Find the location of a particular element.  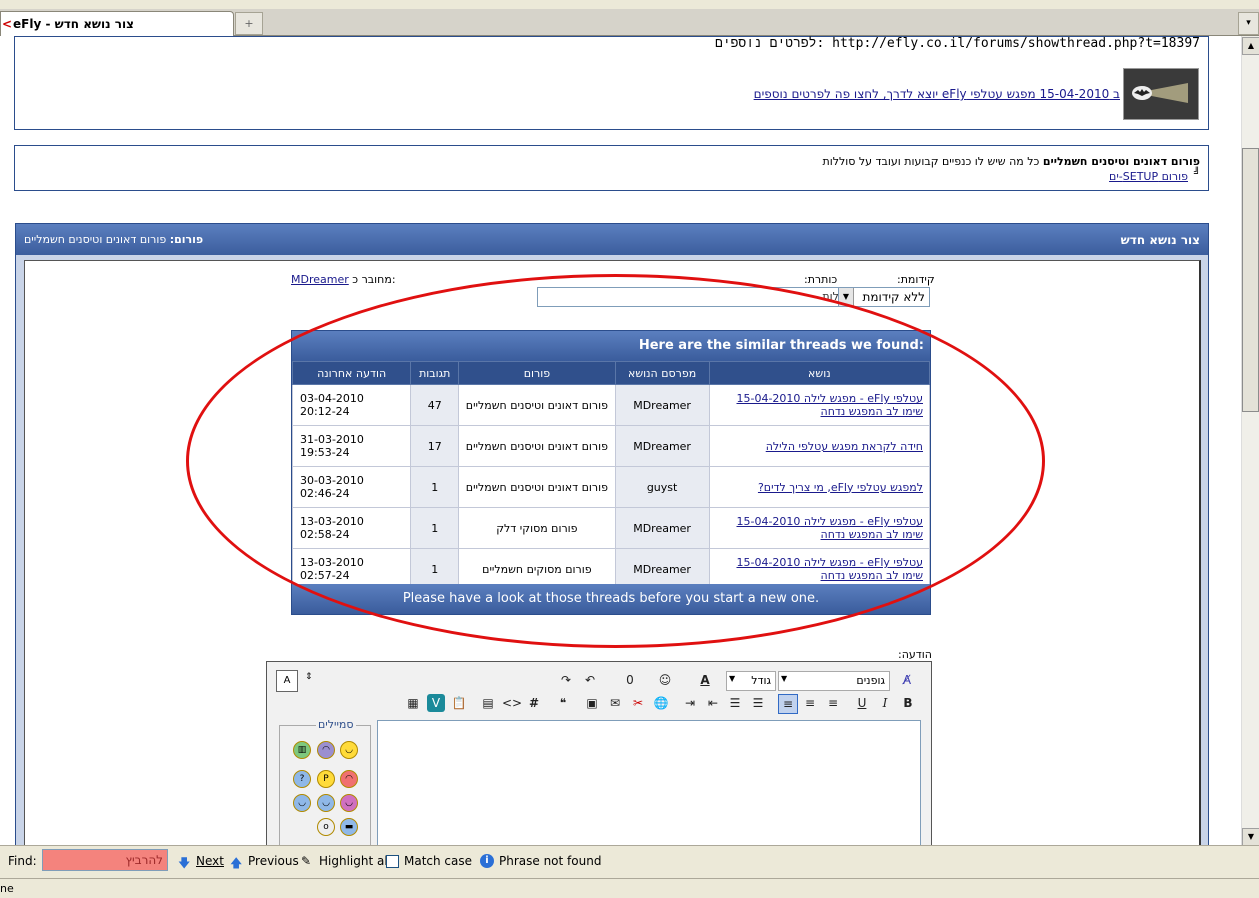

wink-icon: ◡ is located at coordinates (349, 803).